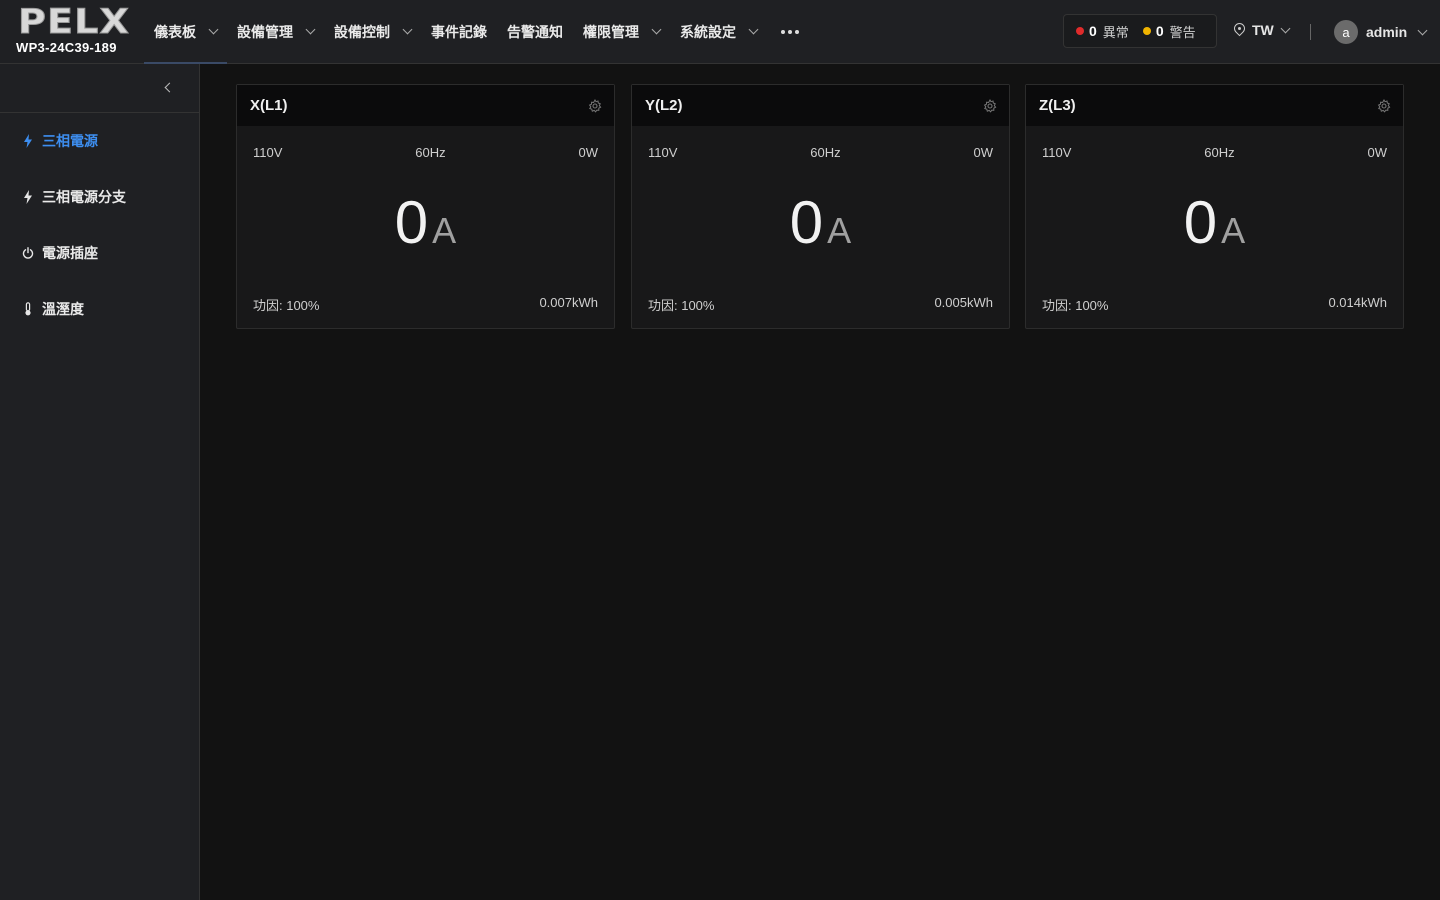  Describe the element at coordinates (790, 32) in the screenshot. I see `more-icon` at that location.